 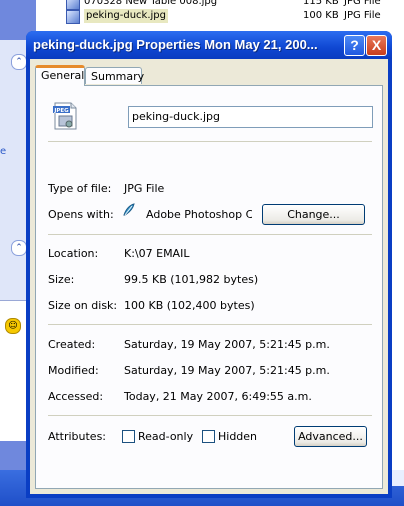 What do you see at coordinates (376, 45) in the screenshot?
I see `close-button: X` at bounding box center [376, 45].